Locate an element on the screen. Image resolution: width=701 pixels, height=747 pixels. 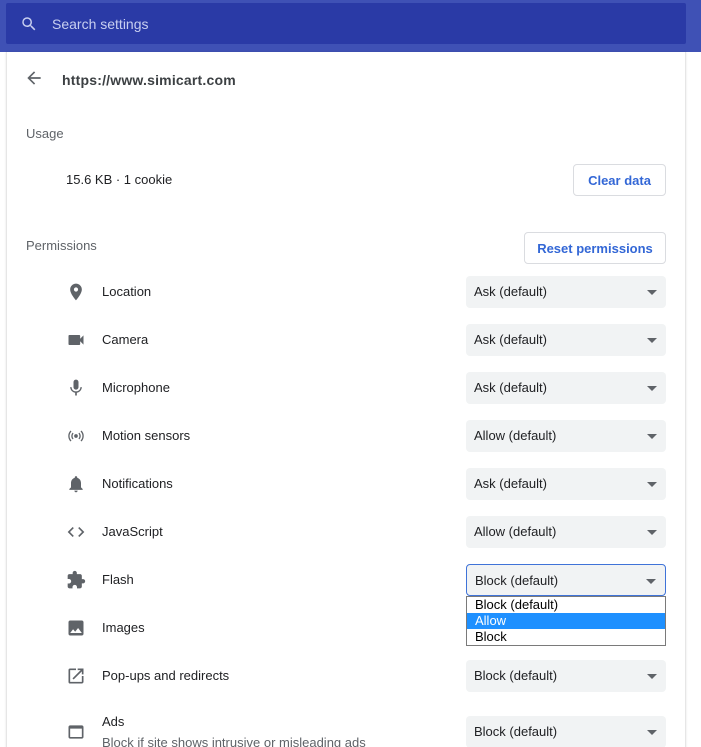
permission-label: Location is located at coordinates (127, 291).